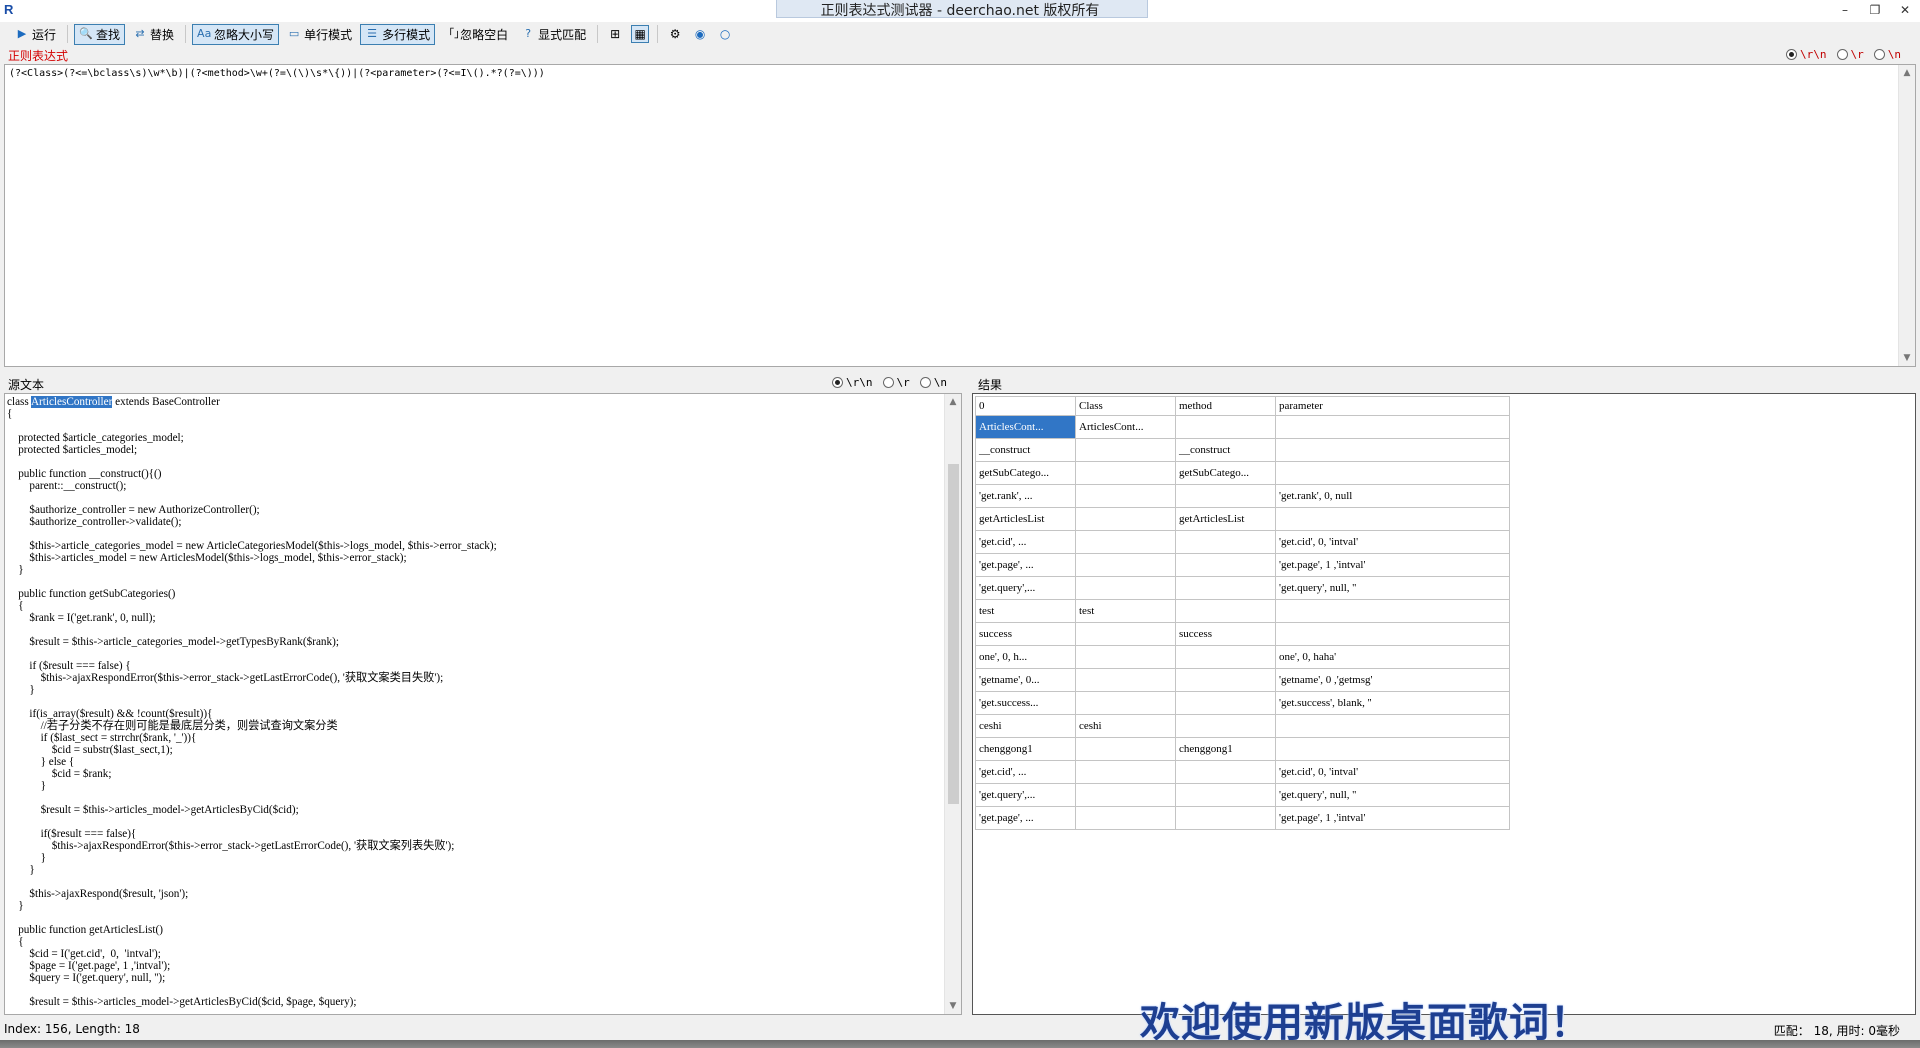 The height and width of the screenshot is (1048, 1920). I want to click on replace-button: ⇄ 替换, so click(153, 34).